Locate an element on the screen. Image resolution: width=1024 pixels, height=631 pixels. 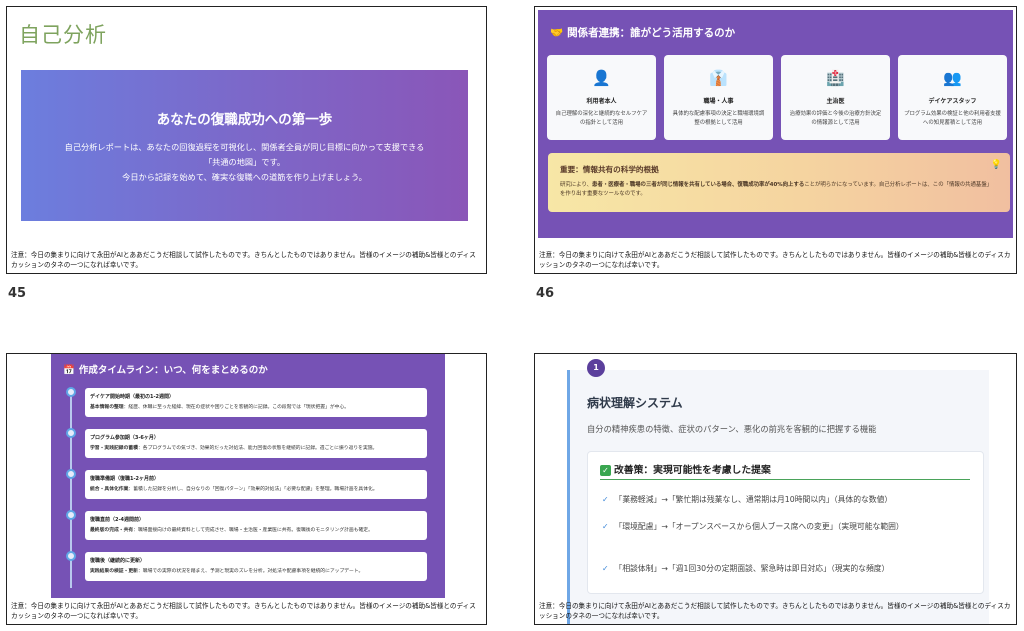
timeline-item-heading: 復職直前（2-4週間前） is located at coordinates (117, 520).